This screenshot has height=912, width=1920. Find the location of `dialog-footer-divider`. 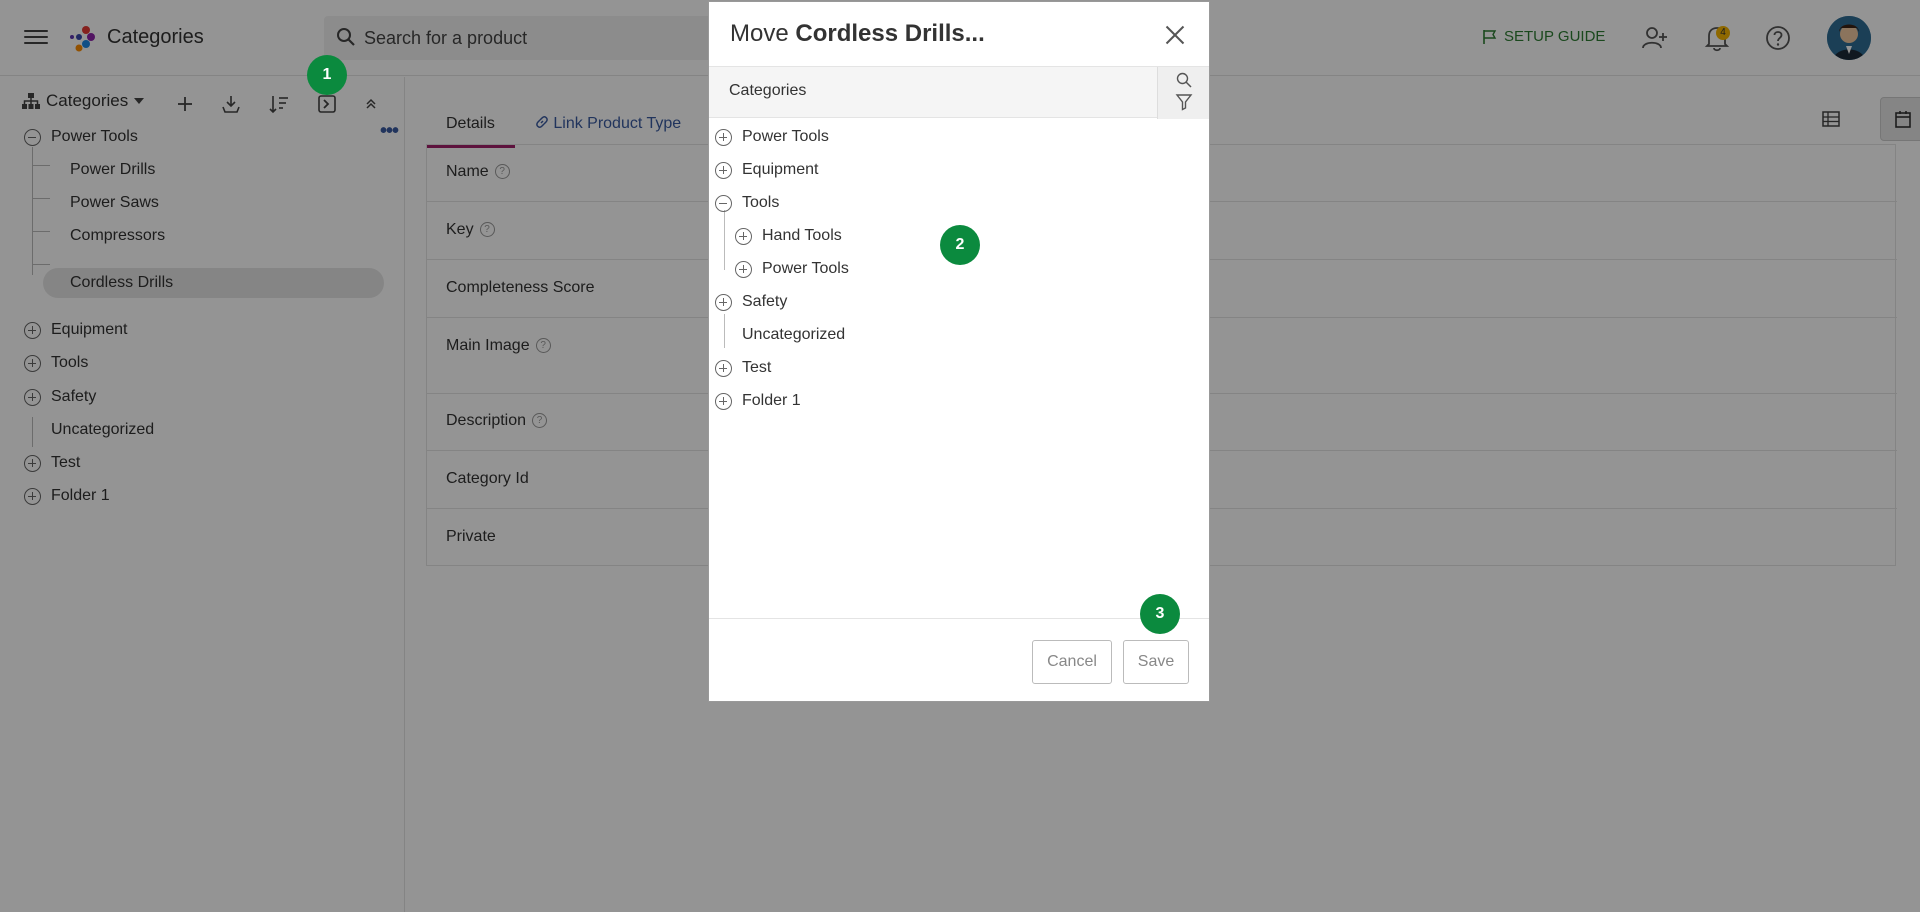

dialog-footer-divider is located at coordinates (959, 618).